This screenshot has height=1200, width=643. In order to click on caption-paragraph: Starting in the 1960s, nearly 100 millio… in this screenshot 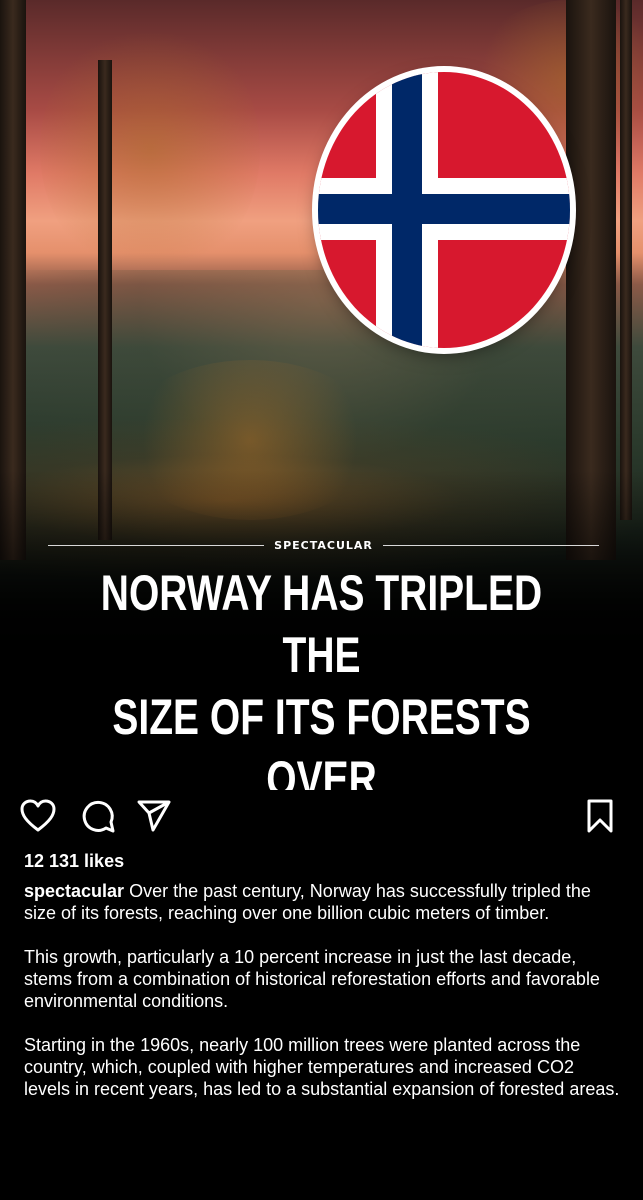, I will do `click(322, 1067)`.